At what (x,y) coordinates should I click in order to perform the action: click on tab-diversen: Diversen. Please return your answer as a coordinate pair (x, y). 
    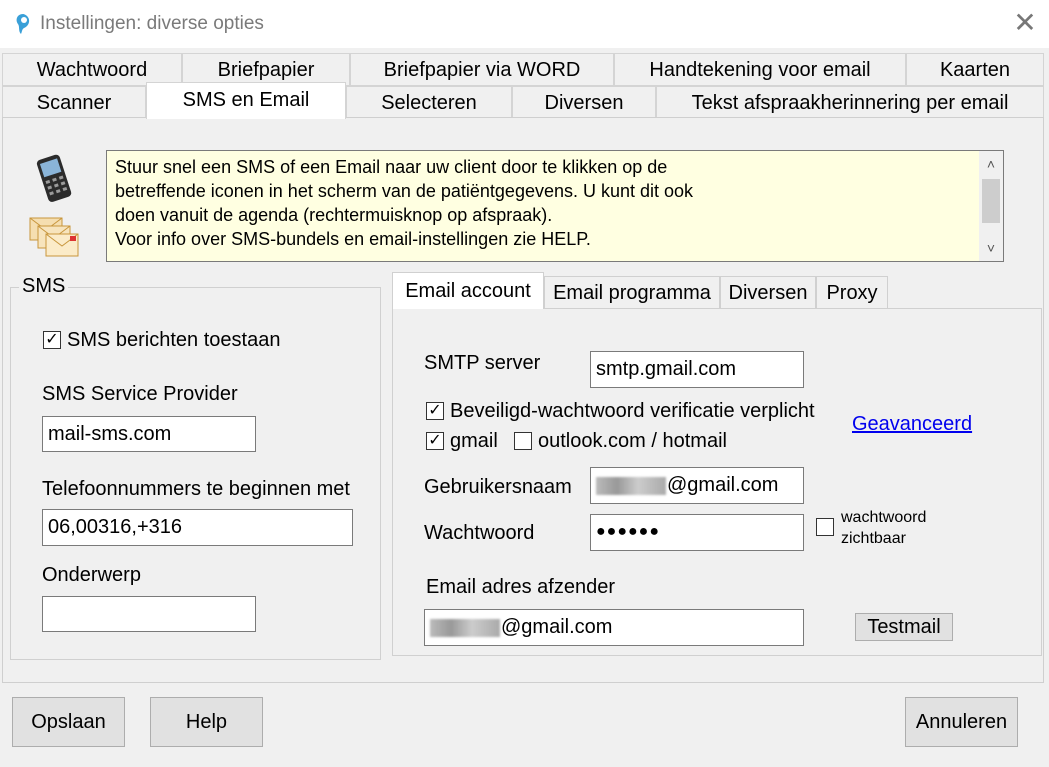
    Looking at the image, I should click on (584, 102).